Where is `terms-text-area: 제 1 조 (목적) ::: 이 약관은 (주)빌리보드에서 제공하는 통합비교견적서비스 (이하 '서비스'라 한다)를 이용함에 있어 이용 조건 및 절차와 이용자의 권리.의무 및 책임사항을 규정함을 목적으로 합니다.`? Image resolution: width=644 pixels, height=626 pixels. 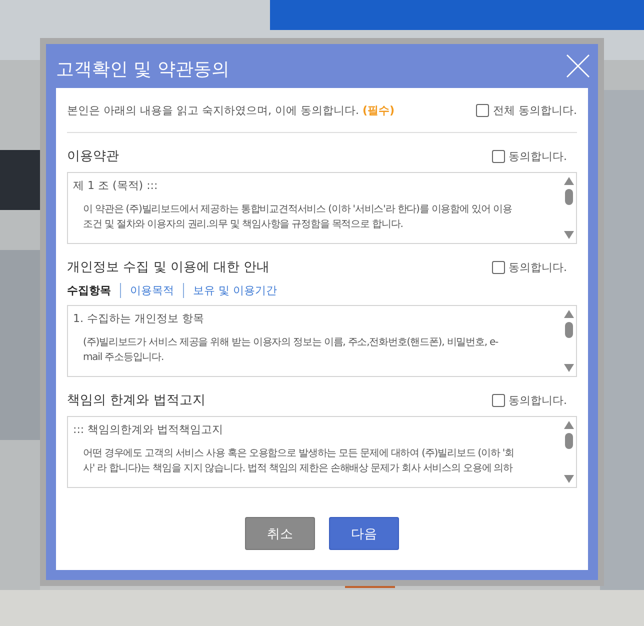 terms-text-area: 제 1 조 (목적) ::: 이 약관은 (주)빌리보드에서 제공하는 통합비교견적서비스 (이하 '서비스'라 한다)를 이용함에 있어 이용 조건 및 절차와 이용자의 권리.의무 및 책임사항을 규정함을 목적으로 합니다. is located at coordinates (322, 208).